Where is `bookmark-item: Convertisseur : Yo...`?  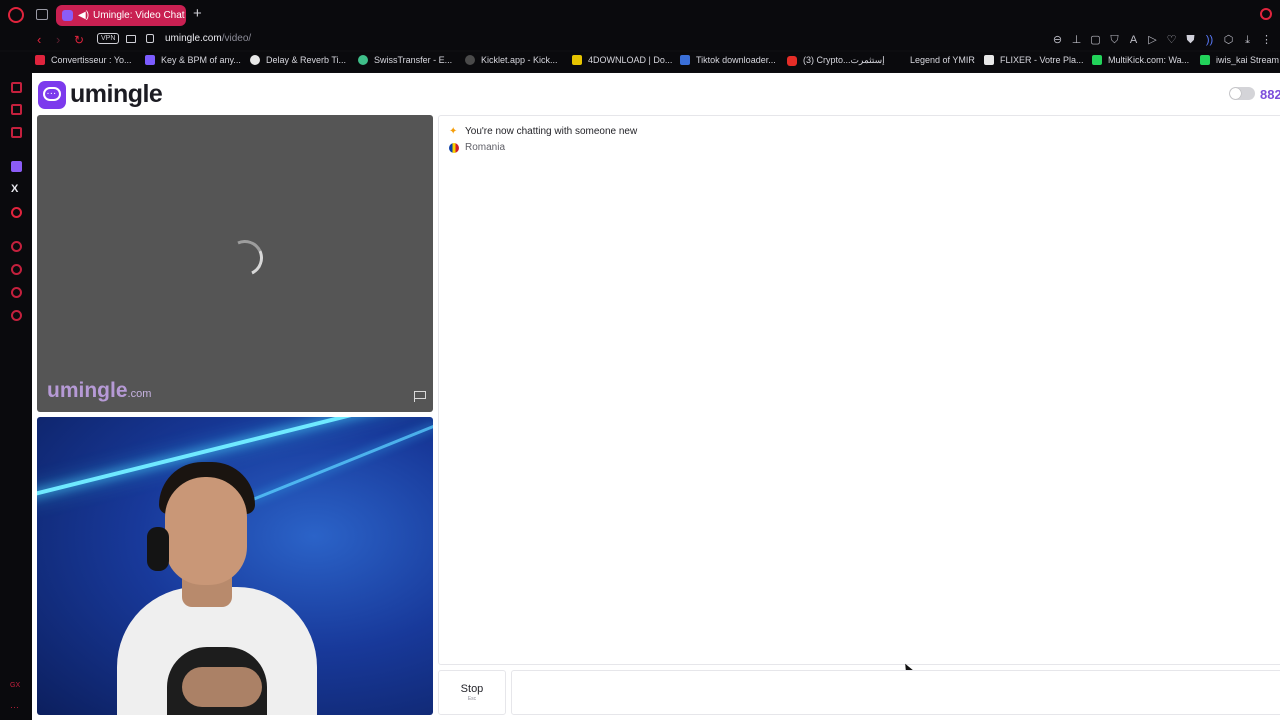
bookmark-item: Convertisseur : Yo... is located at coordinates (83, 60).